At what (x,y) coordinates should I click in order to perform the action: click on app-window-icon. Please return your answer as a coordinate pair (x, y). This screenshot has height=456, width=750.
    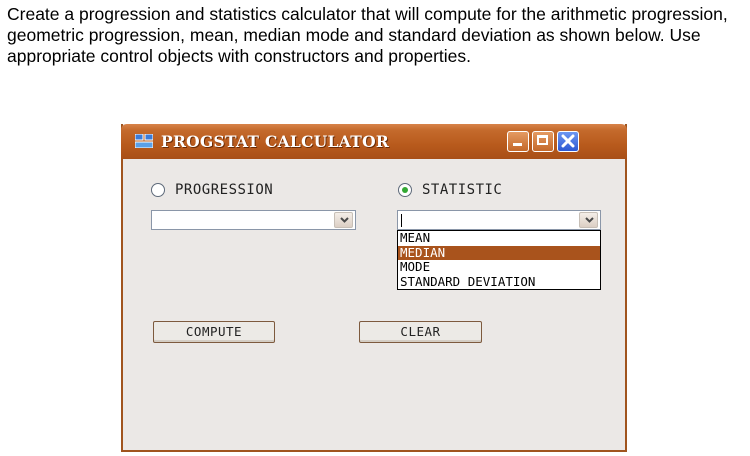
    Looking at the image, I should click on (144, 141).